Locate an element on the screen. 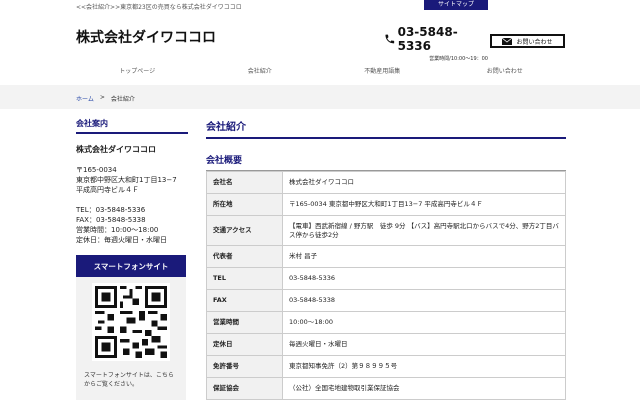  row-key: 所在地 is located at coordinates (244, 204).